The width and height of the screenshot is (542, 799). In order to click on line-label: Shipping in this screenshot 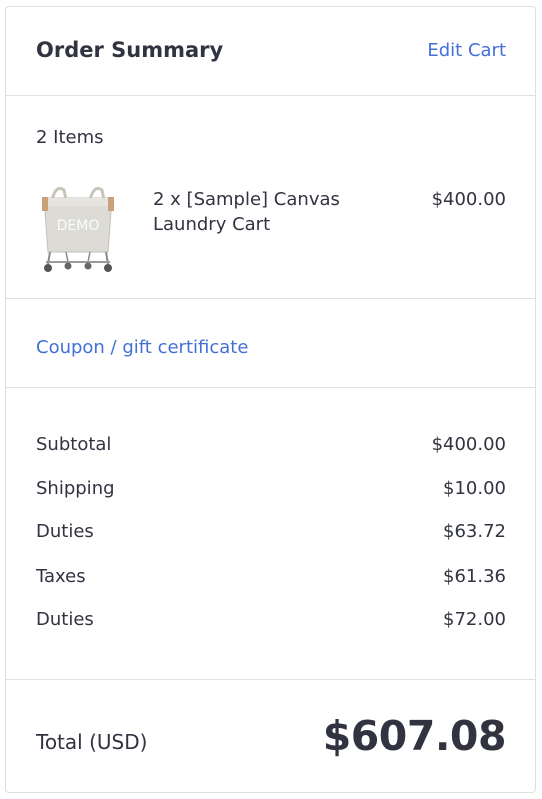, I will do `click(75, 488)`.